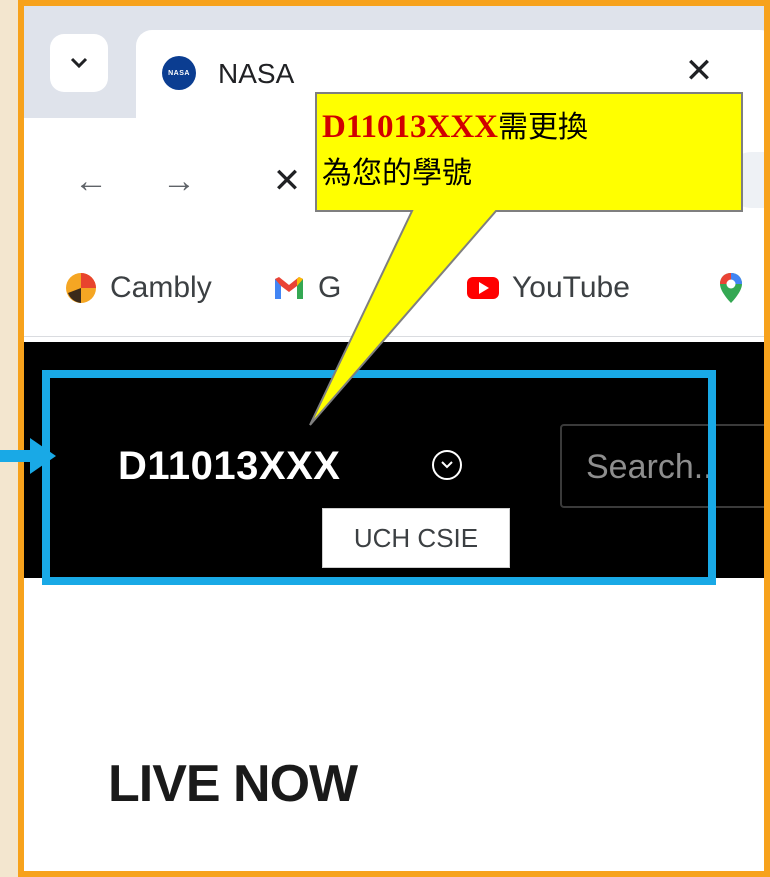 This screenshot has height=877, width=770. What do you see at coordinates (543, 127) in the screenshot?
I see `callout-line-1-rest: 需更換` at bounding box center [543, 127].